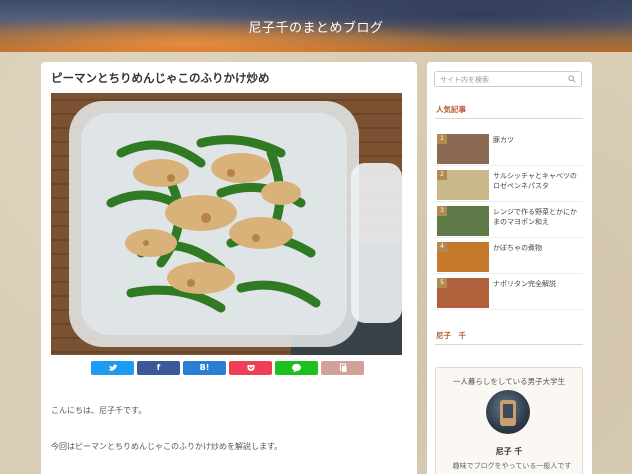 Image resolution: width=632 pixels, height=474 pixels. Describe the element at coordinates (451, 109) in the screenshot. I see `popular-posts-heading: 人気記事` at that location.